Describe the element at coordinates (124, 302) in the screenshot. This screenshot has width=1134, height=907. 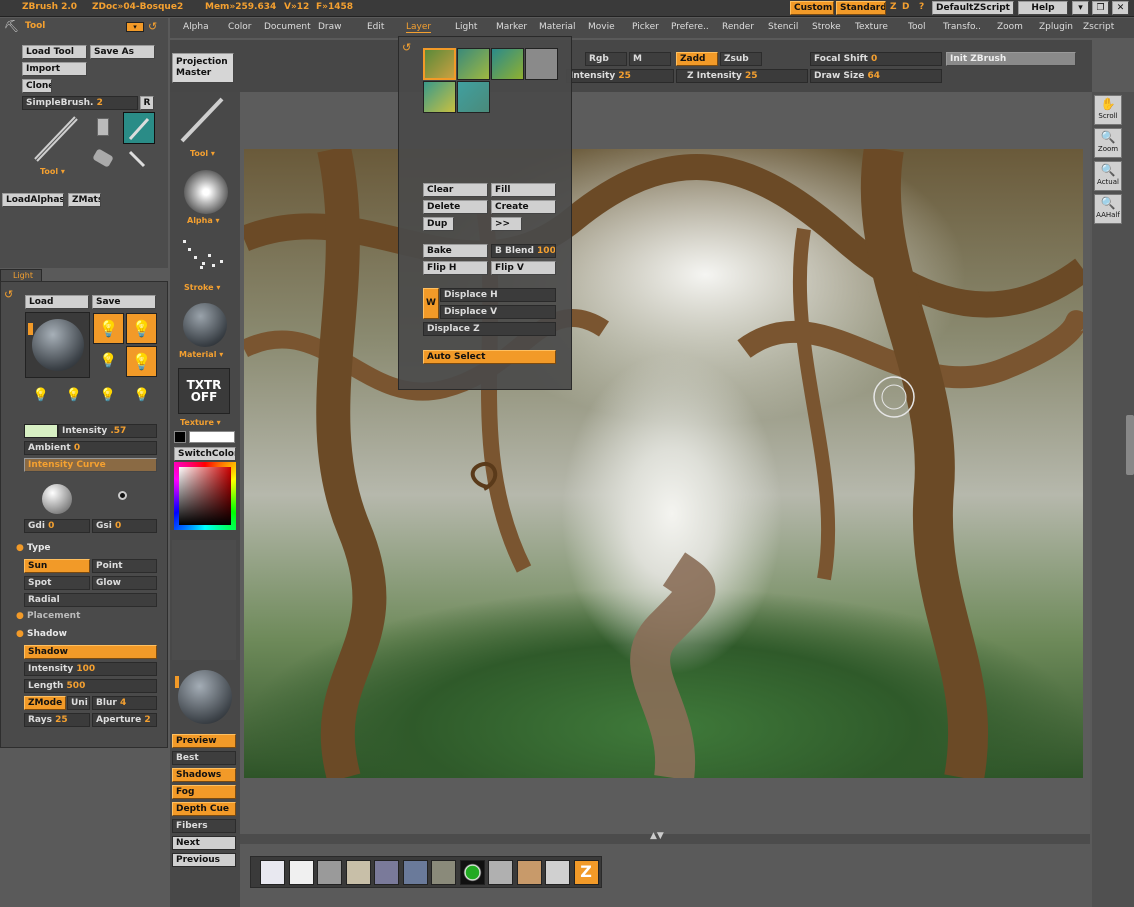
I see `light-save-button: Save` at that location.